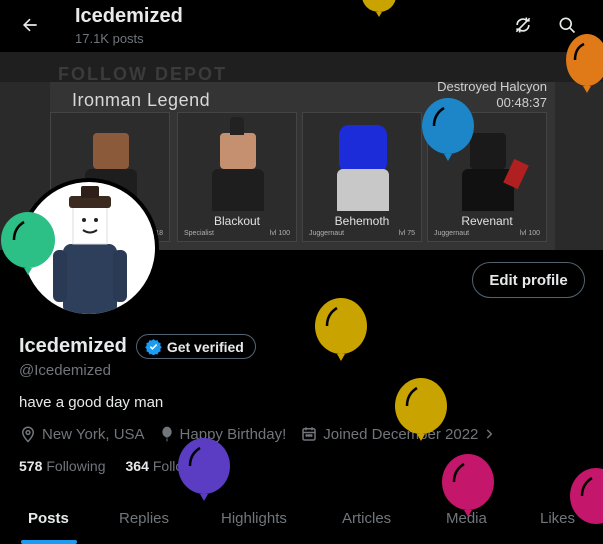 This screenshot has width=603, height=544. I want to click on card-level: lvl 75, so click(406, 233).